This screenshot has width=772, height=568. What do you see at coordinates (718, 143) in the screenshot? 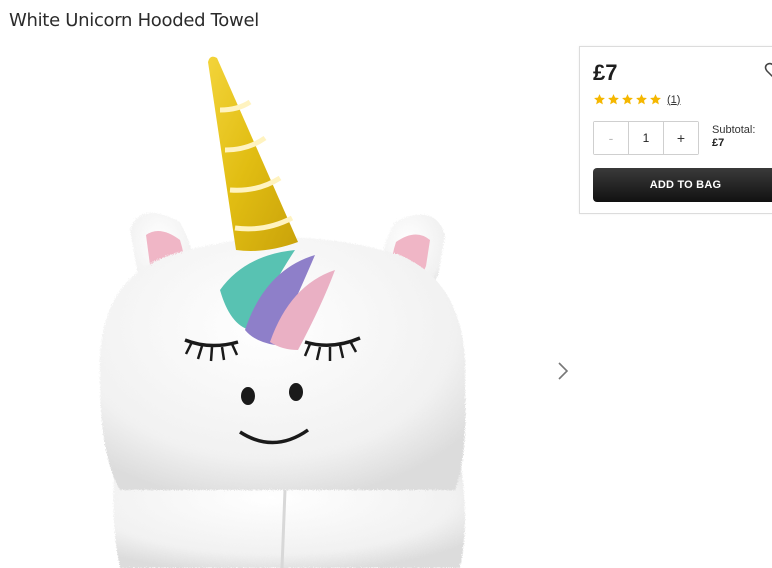
I see `subtotal-value: £7` at bounding box center [718, 143].